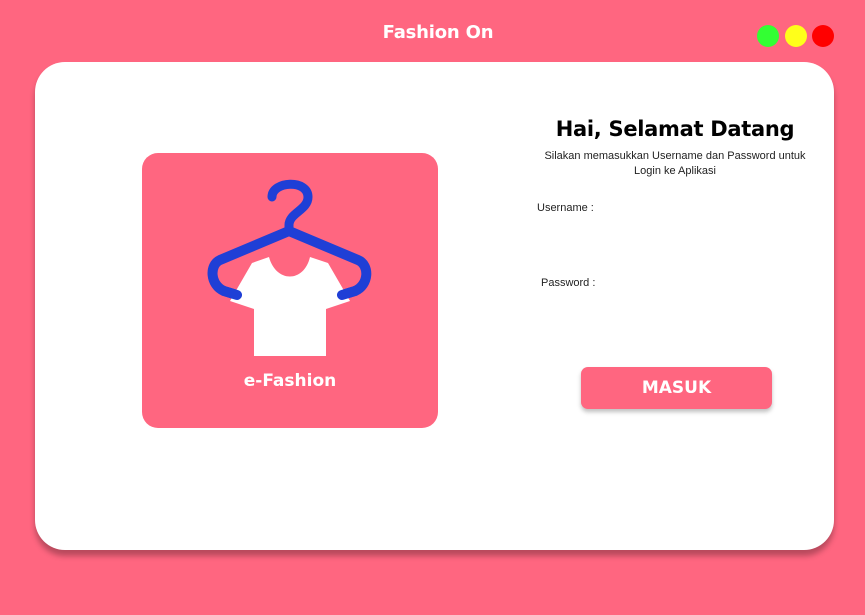 The image size is (865, 615). What do you see at coordinates (290, 381) in the screenshot?
I see `logo-text: e-Fashion` at bounding box center [290, 381].